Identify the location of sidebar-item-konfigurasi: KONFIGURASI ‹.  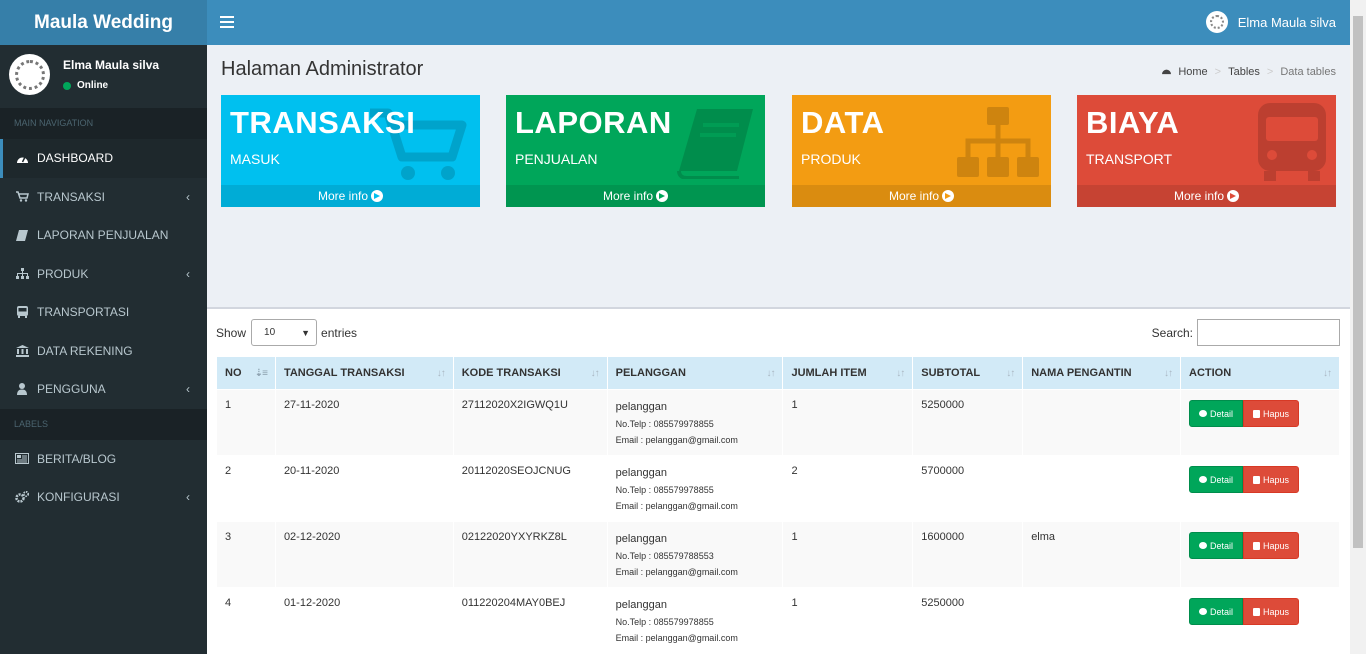
(103, 497).